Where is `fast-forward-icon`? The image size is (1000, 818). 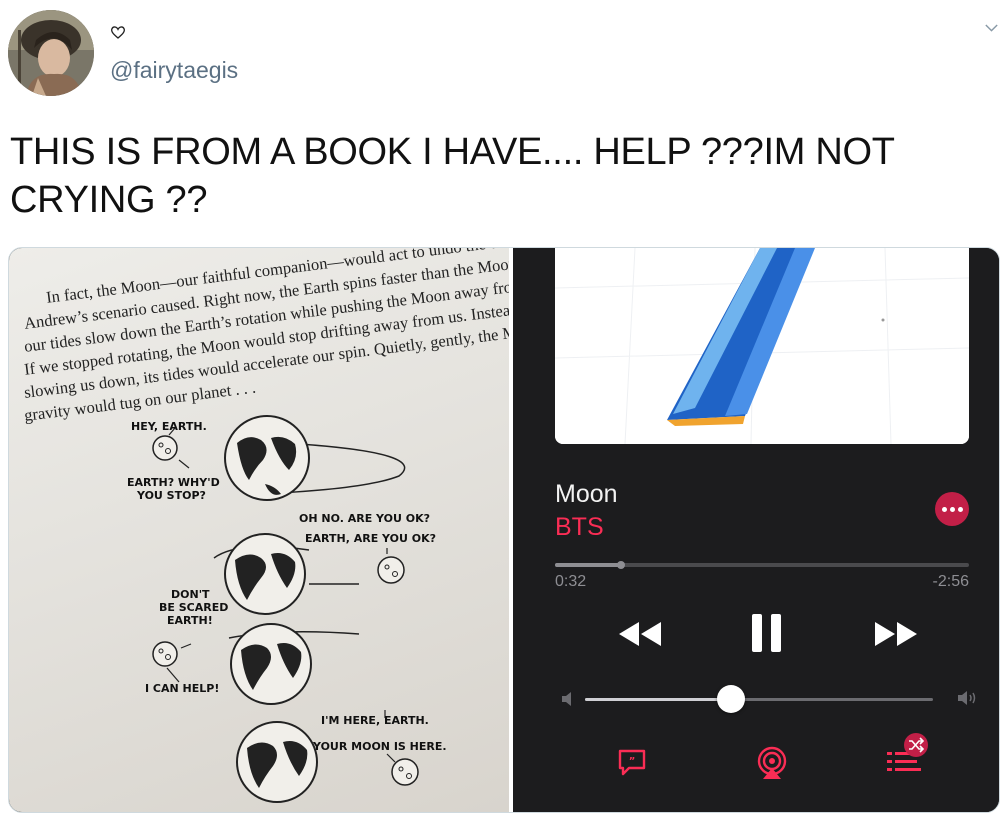
fast-forward-icon is located at coordinates (896, 634).